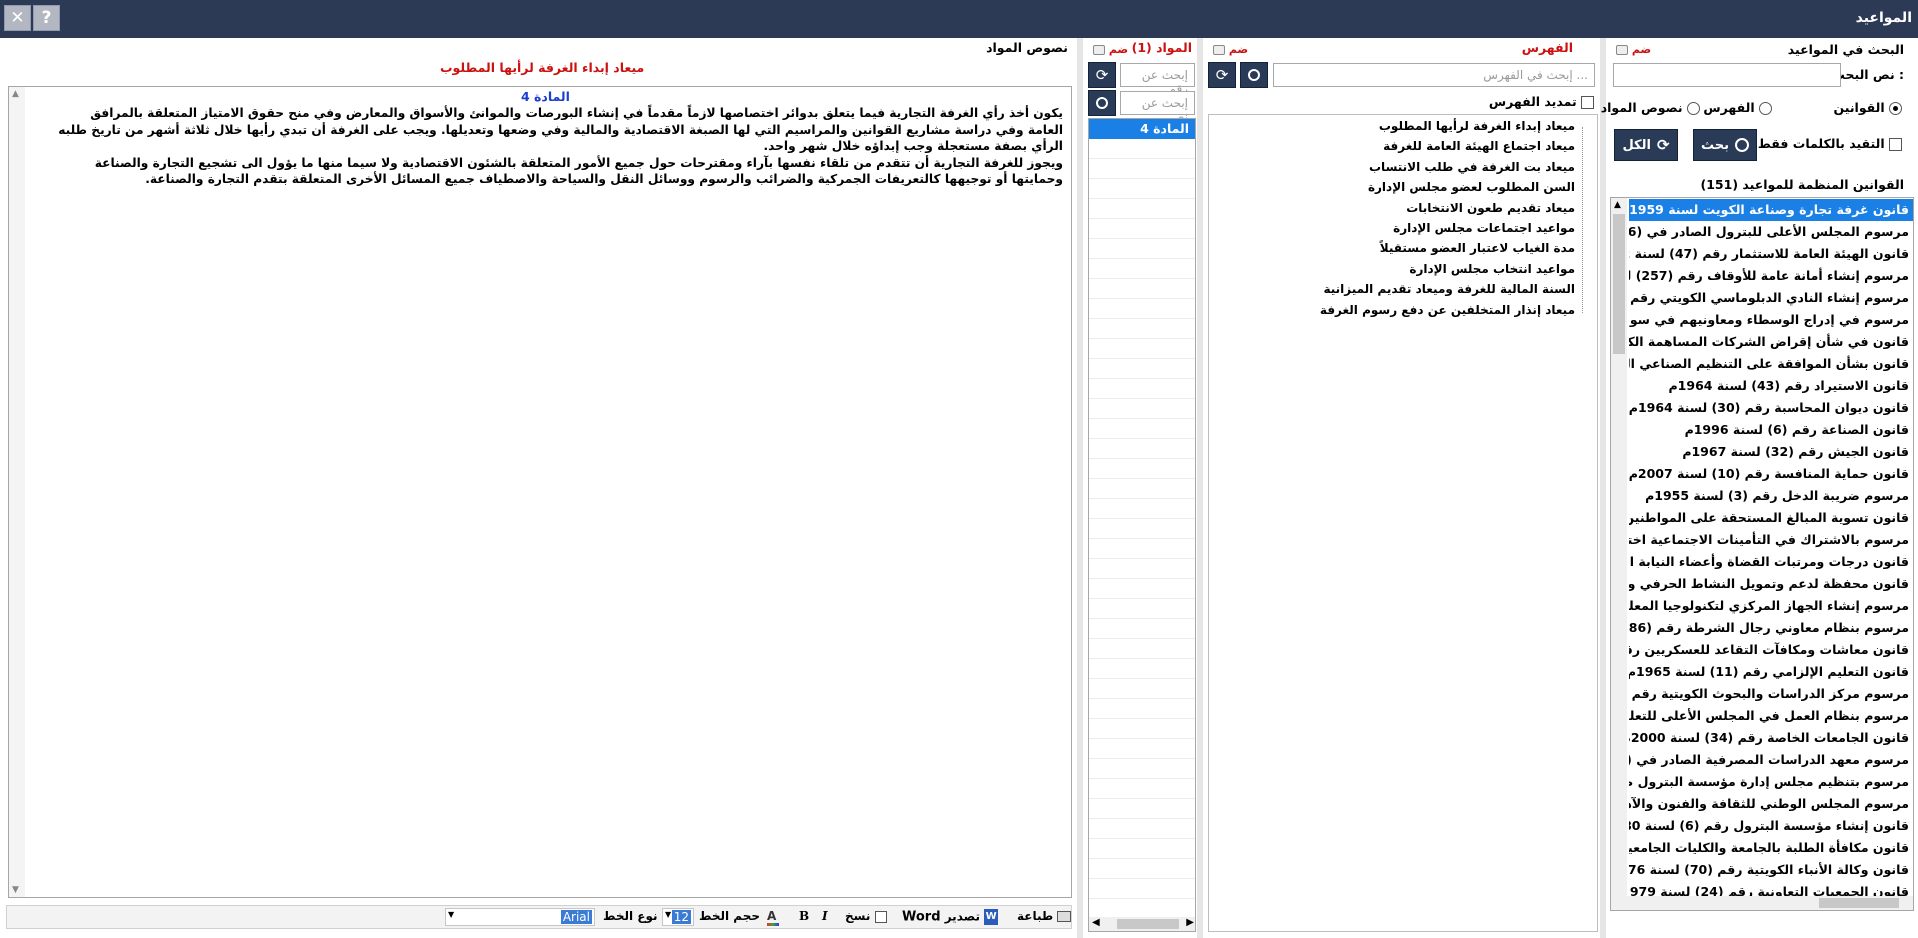  What do you see at coordinates (1477, 248) in the screenshot?
I see `tree-item: مدة الغياب لاعتبار العضو مستقيلاً` at bounding box center [1477, 248].